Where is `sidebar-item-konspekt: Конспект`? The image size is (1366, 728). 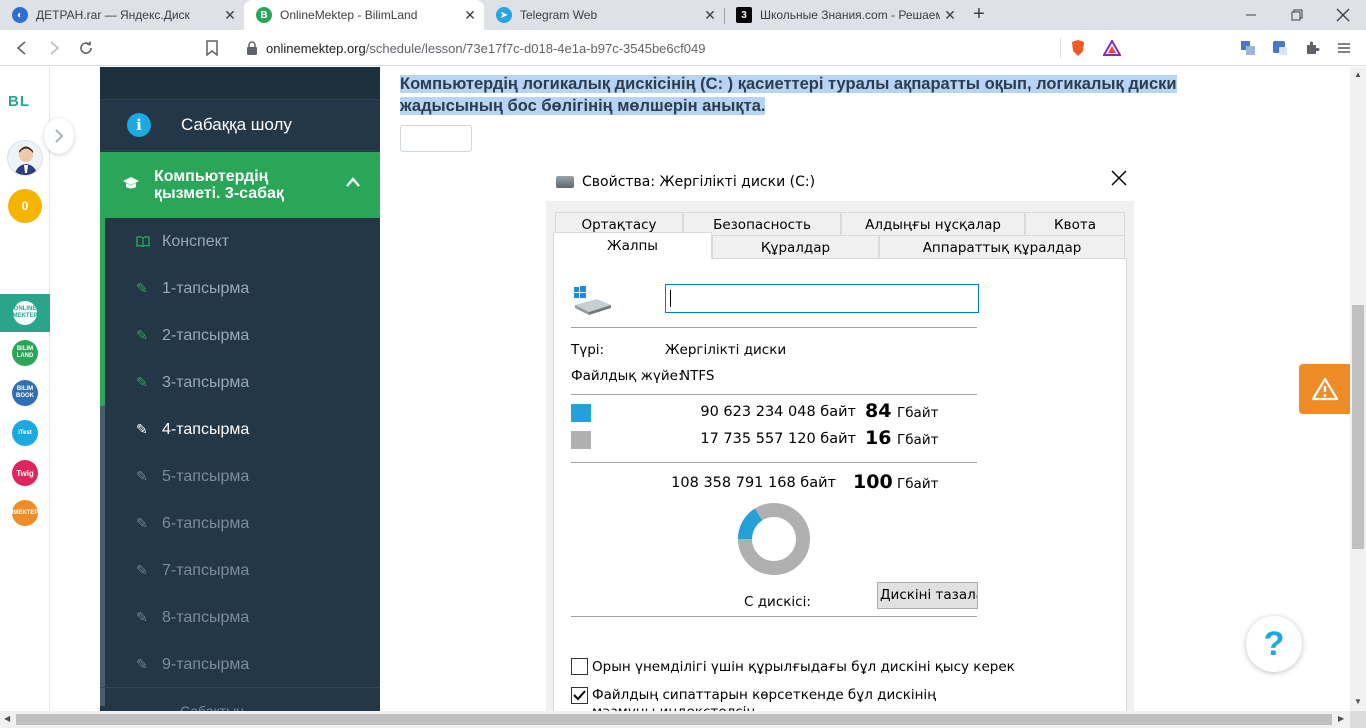
sidebar-item-konspekt: Конспект is located at coordinates (240, 241).